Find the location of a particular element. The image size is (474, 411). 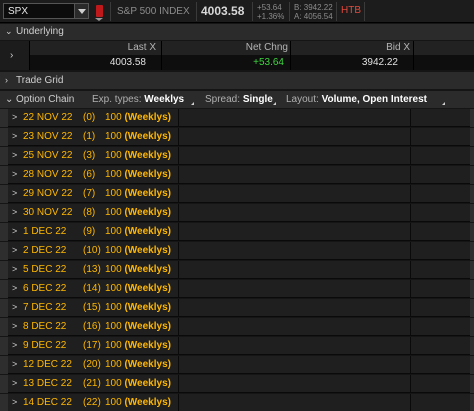

underlying-section-header: ⌄ Underlying is located at coordinates (237, 32).